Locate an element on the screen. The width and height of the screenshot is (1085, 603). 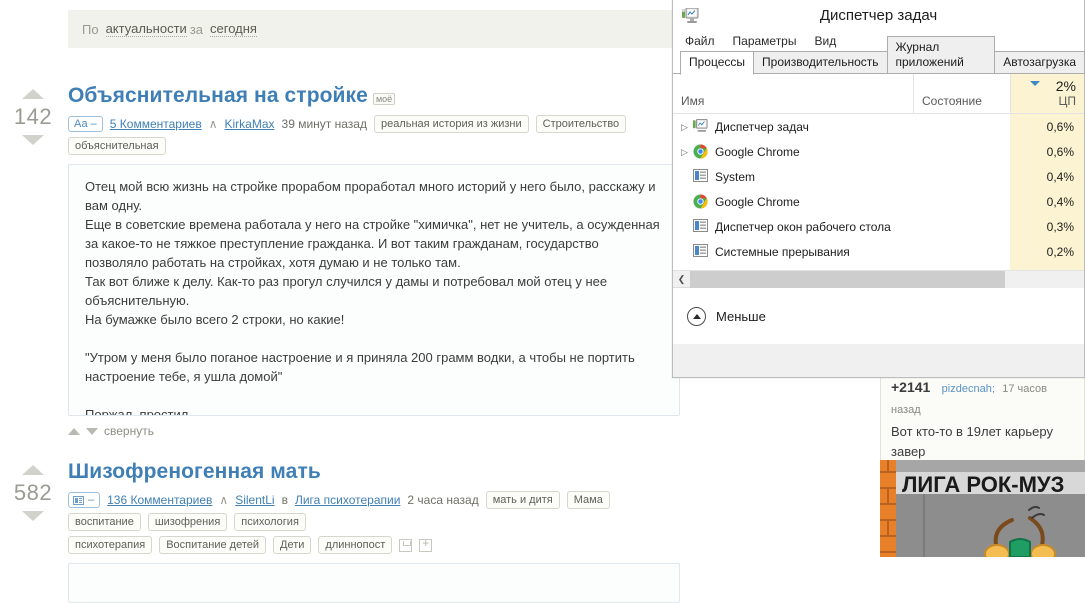
post-title-row: Шизофреногенная мать is located at coordinates (374, 472).